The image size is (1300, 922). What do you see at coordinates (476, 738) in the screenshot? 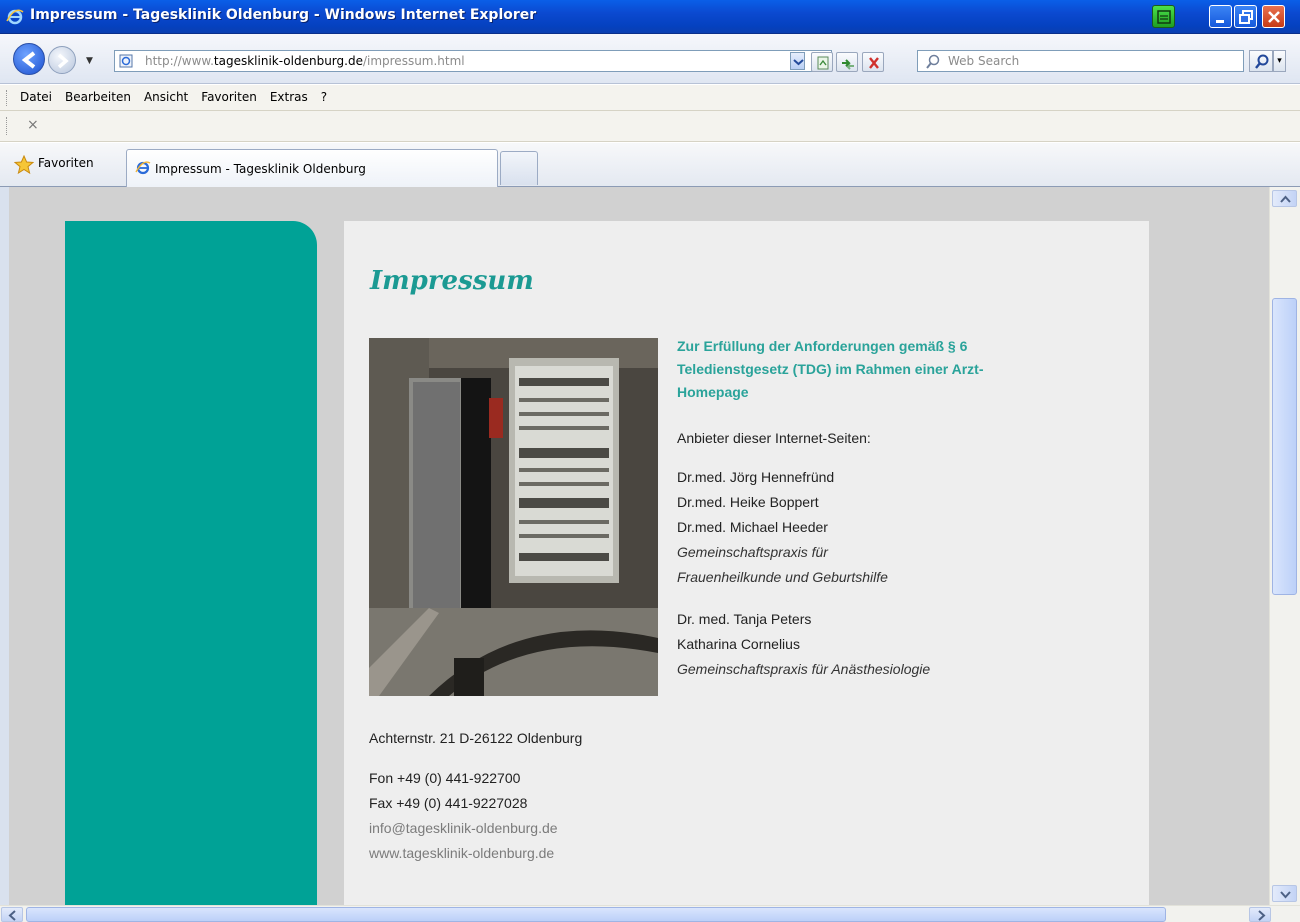
I see `address-text: Achternstr. 21 D-26122 Oldenburg` at bounding box center [476, 738].